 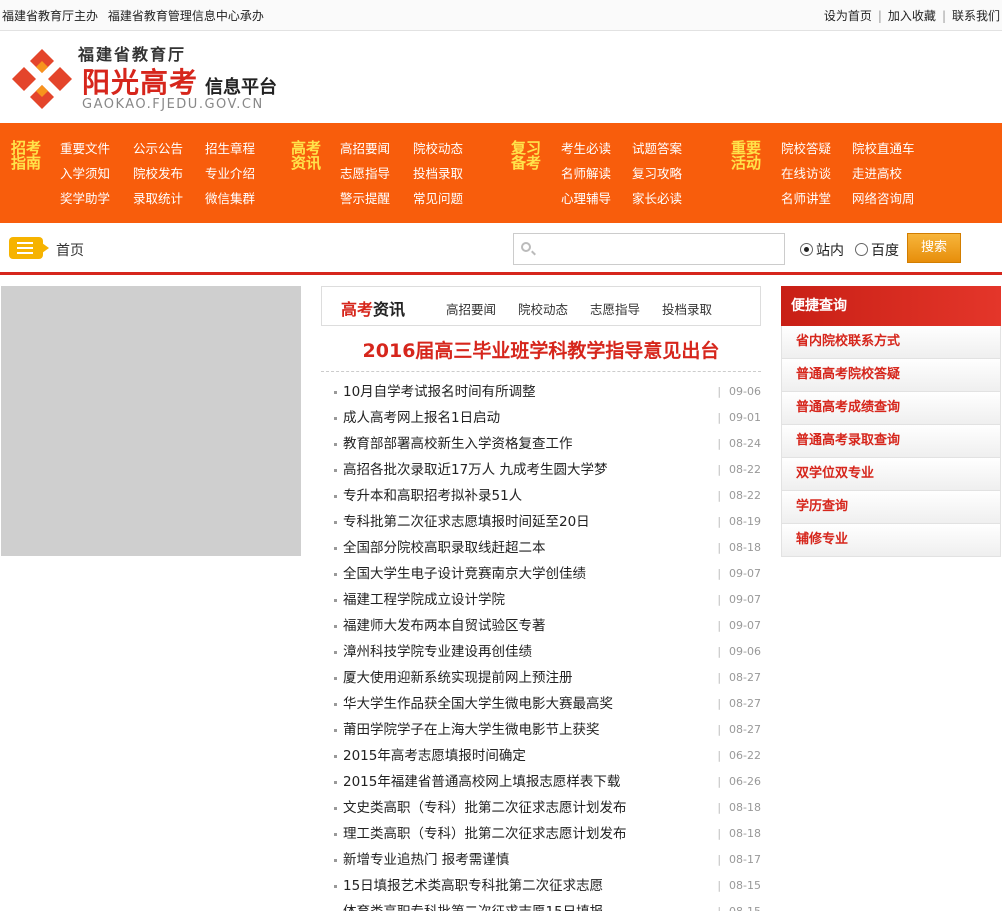 I want to click on search-box, so click(x=649, y=249).